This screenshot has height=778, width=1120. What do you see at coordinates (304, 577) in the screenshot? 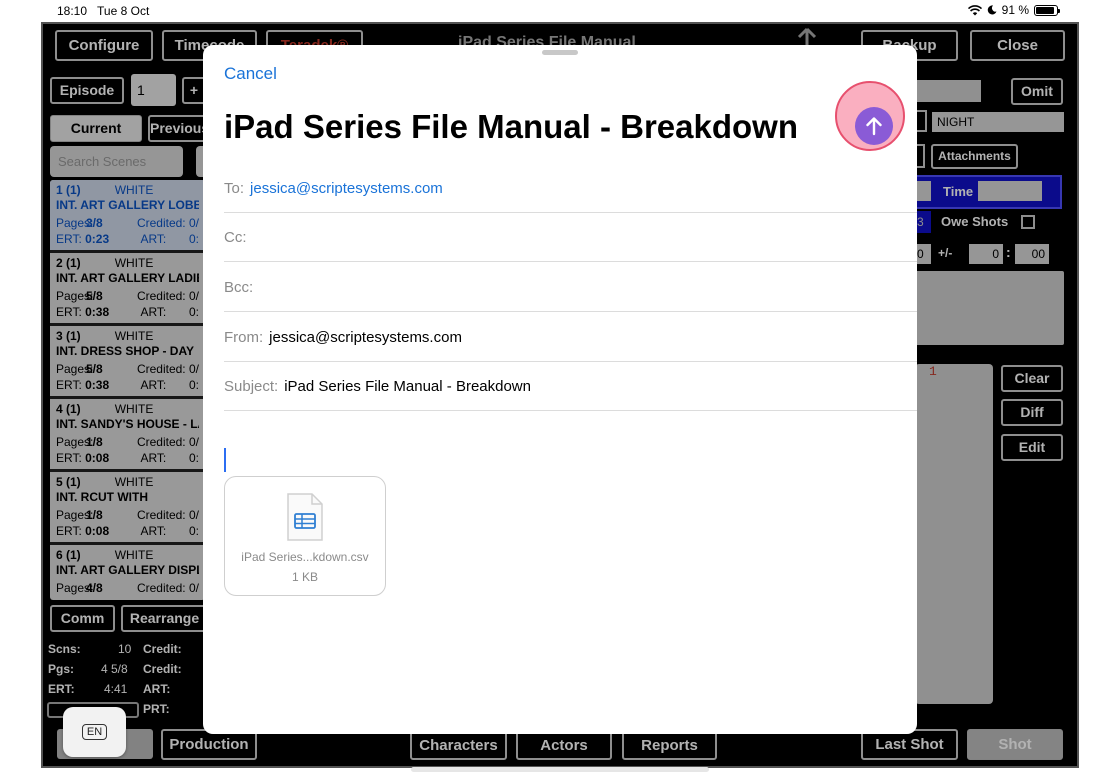
I see `attachment-size: 1 KB` at bounding box center [304, 577].